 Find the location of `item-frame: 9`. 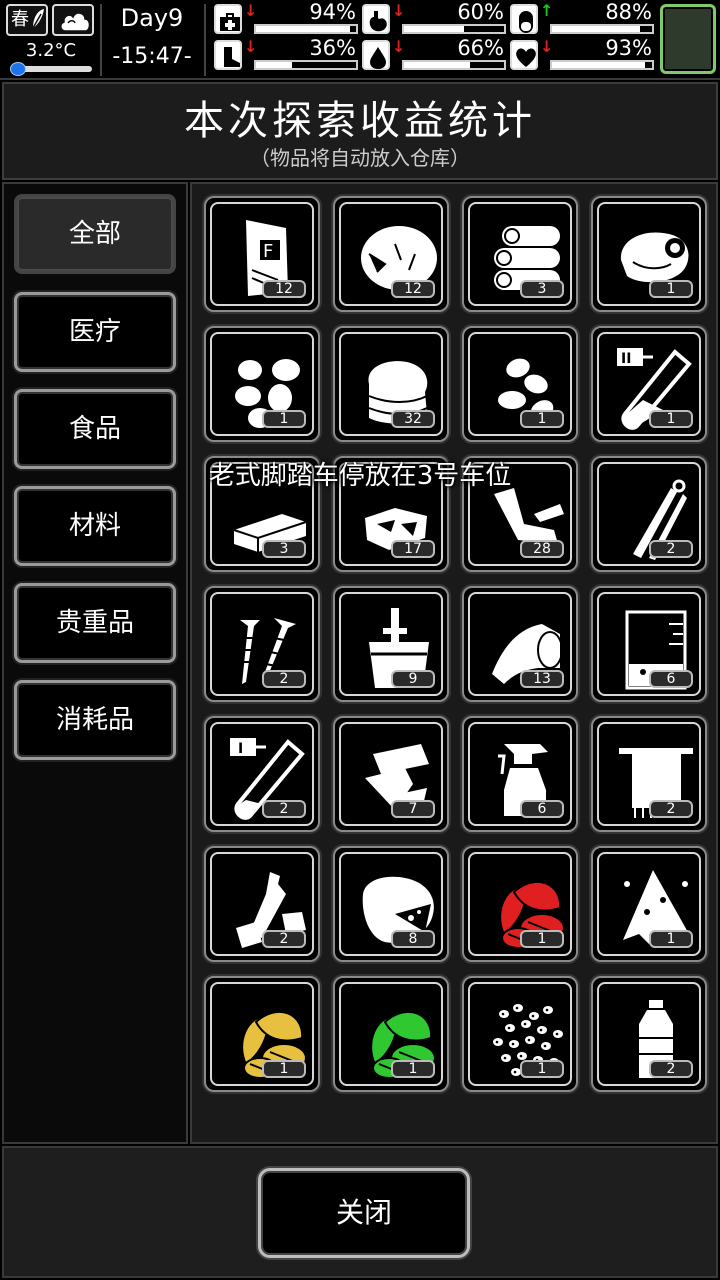

item-frame: 9 is located at coordinates (391, 644).